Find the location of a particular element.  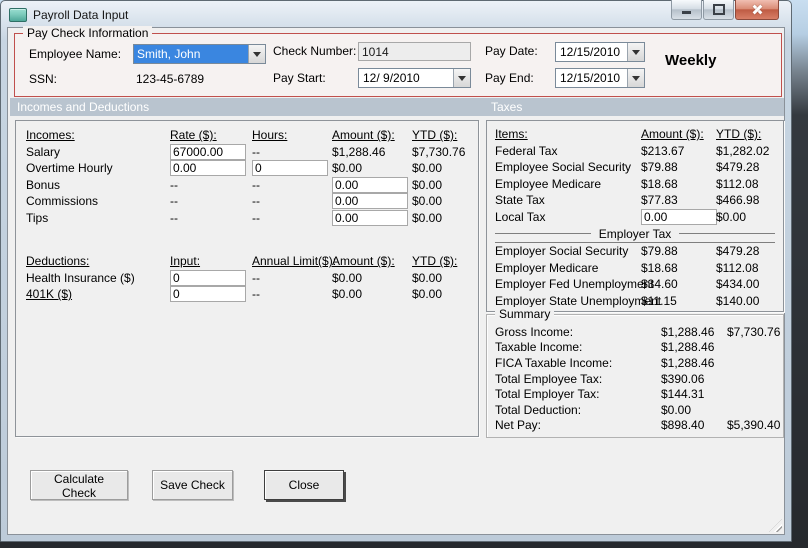

tax-label: Federal Tax is located at coordinates (526, 150).